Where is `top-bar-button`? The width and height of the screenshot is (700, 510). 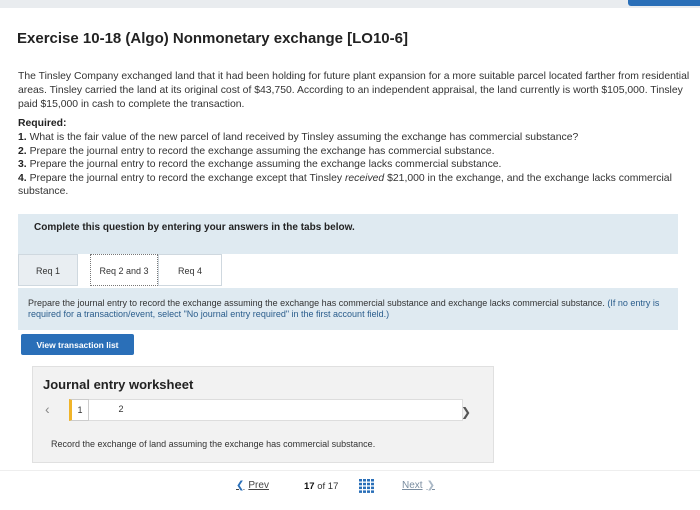
top-bar-button is located at coordinates (664, 3).